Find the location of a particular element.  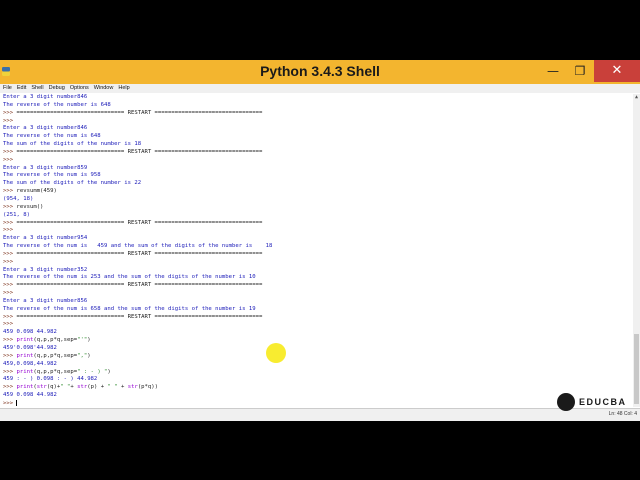

shell-text: 459 : - ) 0.098 : - ) 44.982 is located at coordinates (50, 379).